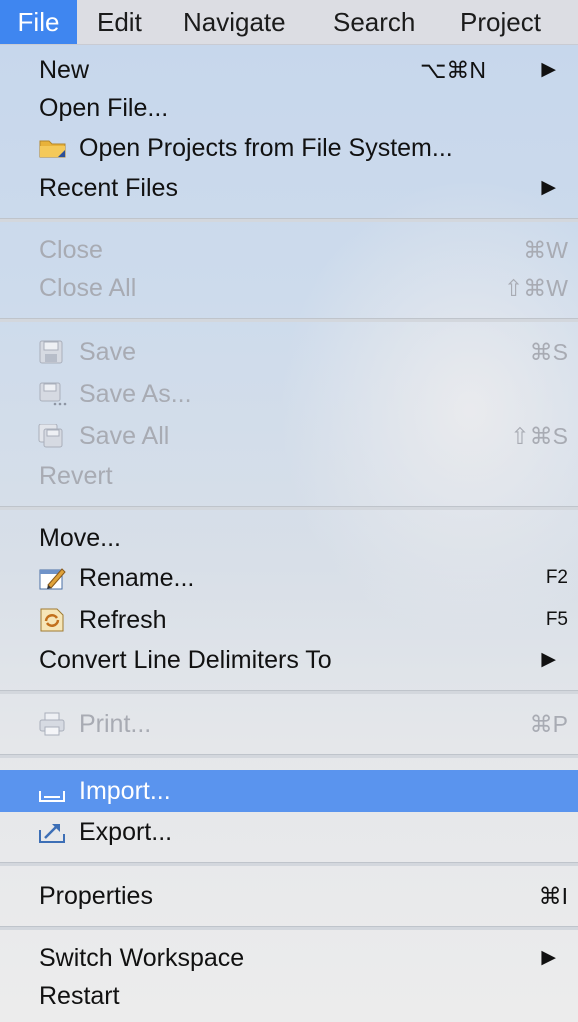 This screenshot has height=1022, width=578. Describe the element at coordinates (289, 620) in the screenshot. I see `menu-item-refresh: Refresh F5` at that location.